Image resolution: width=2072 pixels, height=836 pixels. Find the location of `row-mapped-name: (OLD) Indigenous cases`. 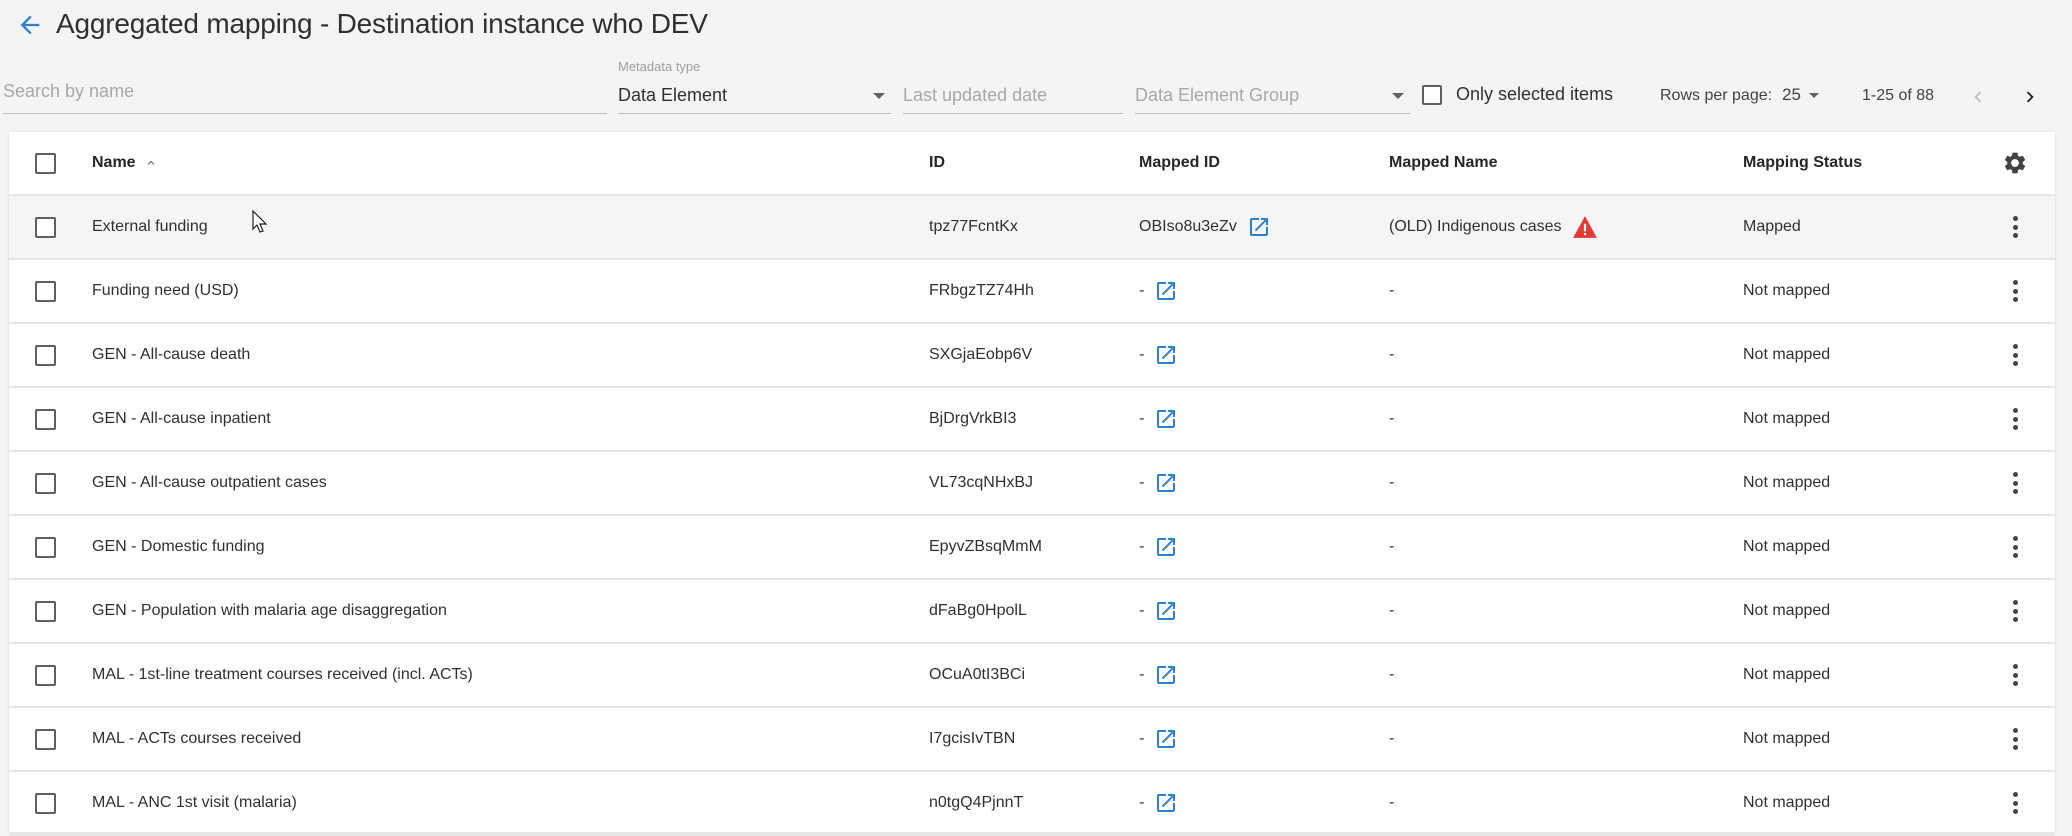

row-mapped-name: (OLD) Indigenous cases is located at coordinates (1493, 227).